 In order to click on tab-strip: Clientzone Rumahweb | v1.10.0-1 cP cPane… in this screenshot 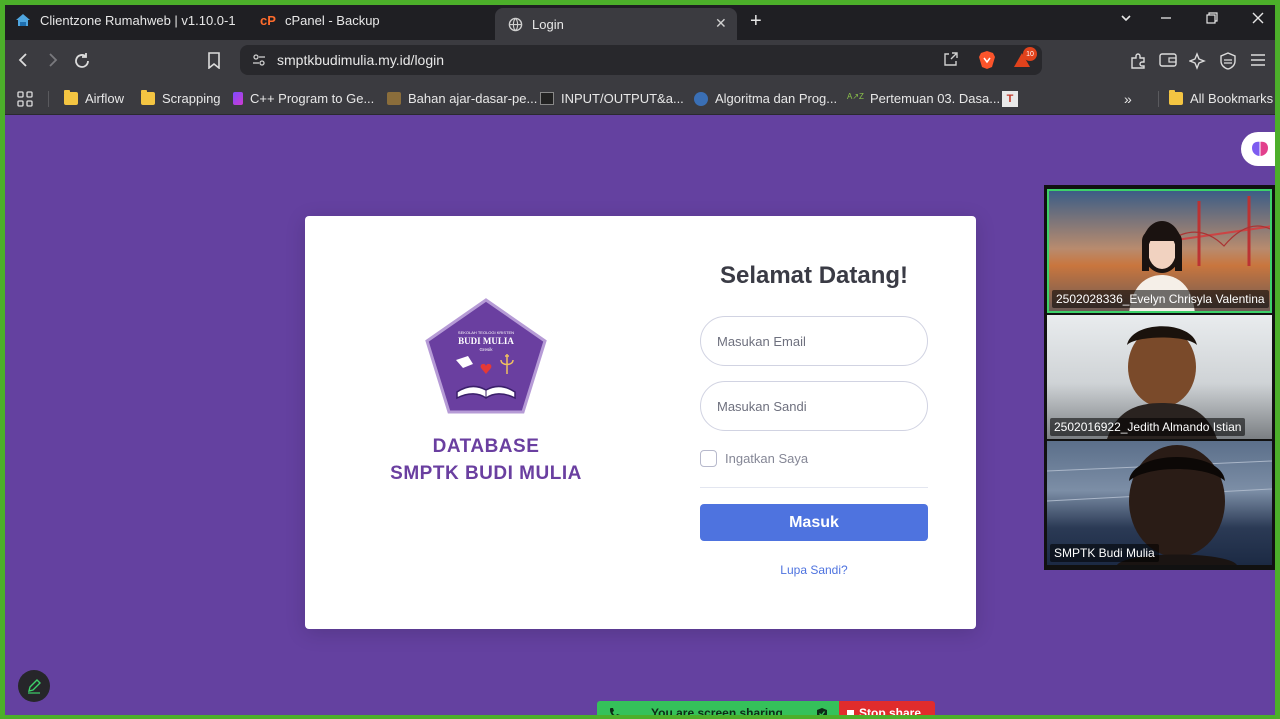, I will do `click(640, 22)`.